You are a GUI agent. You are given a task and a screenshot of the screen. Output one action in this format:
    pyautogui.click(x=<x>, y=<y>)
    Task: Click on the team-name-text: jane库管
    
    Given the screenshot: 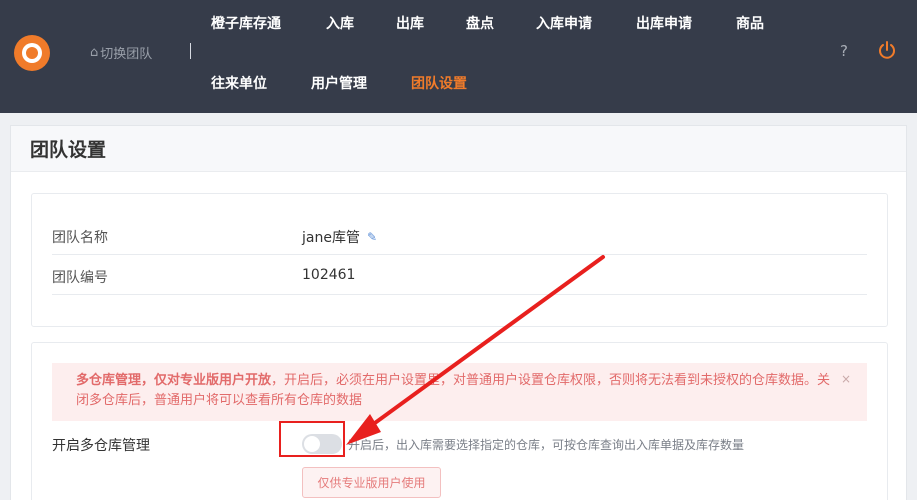 What is the action you would take?
    pyautogui.click(x=331, y=238)
    